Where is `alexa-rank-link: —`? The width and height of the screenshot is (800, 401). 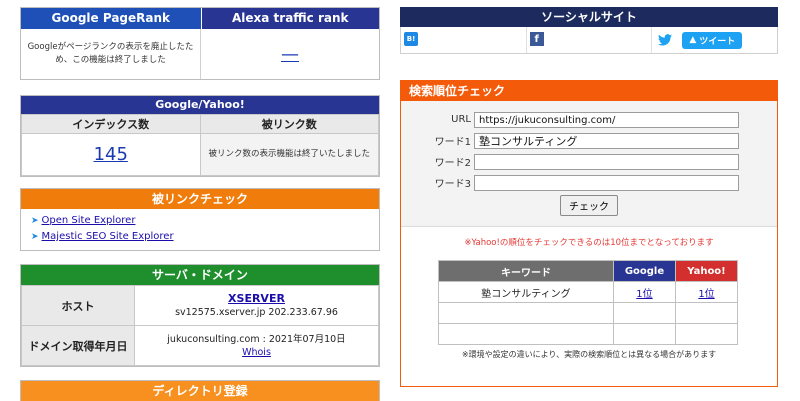 alexa-rank-link: — is located at coordinates (290, 54).